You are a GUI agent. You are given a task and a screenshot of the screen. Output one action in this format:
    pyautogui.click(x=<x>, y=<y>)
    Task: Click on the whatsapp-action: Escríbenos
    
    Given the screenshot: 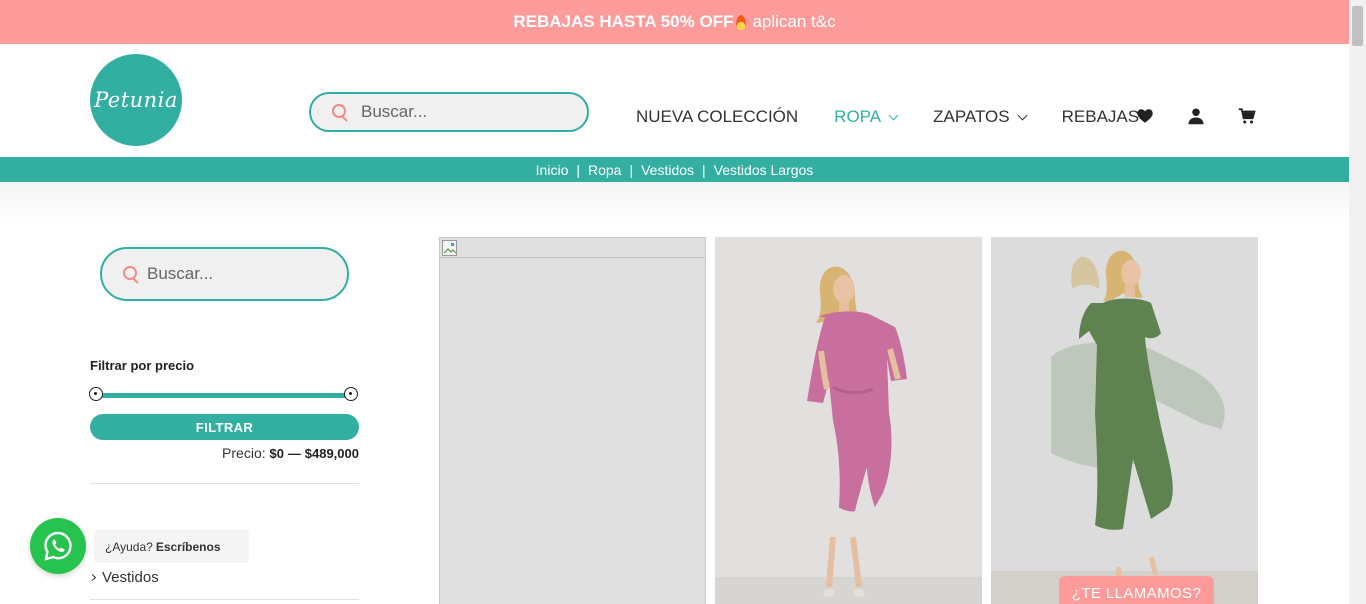 What is the action you would take?
    pyautogui.click(x=188, y=546)
    